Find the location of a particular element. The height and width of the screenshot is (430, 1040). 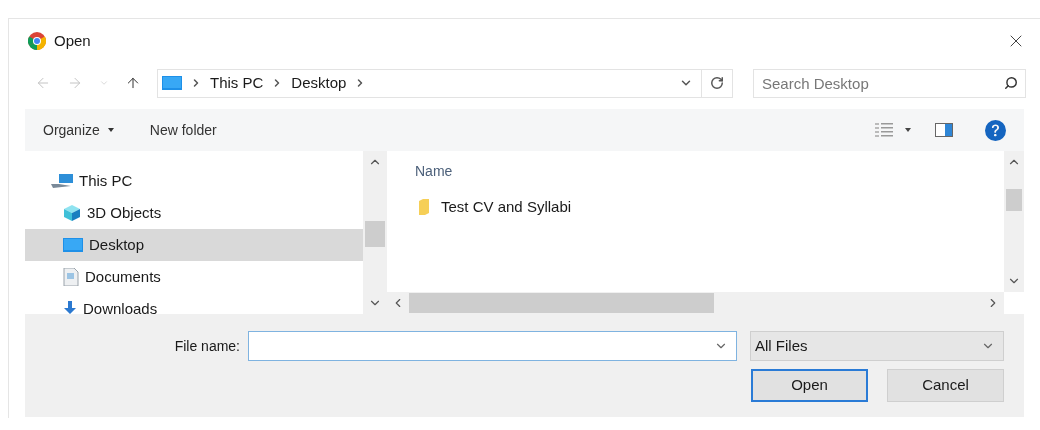

monitor-icon is located at coordinates (172, 83).